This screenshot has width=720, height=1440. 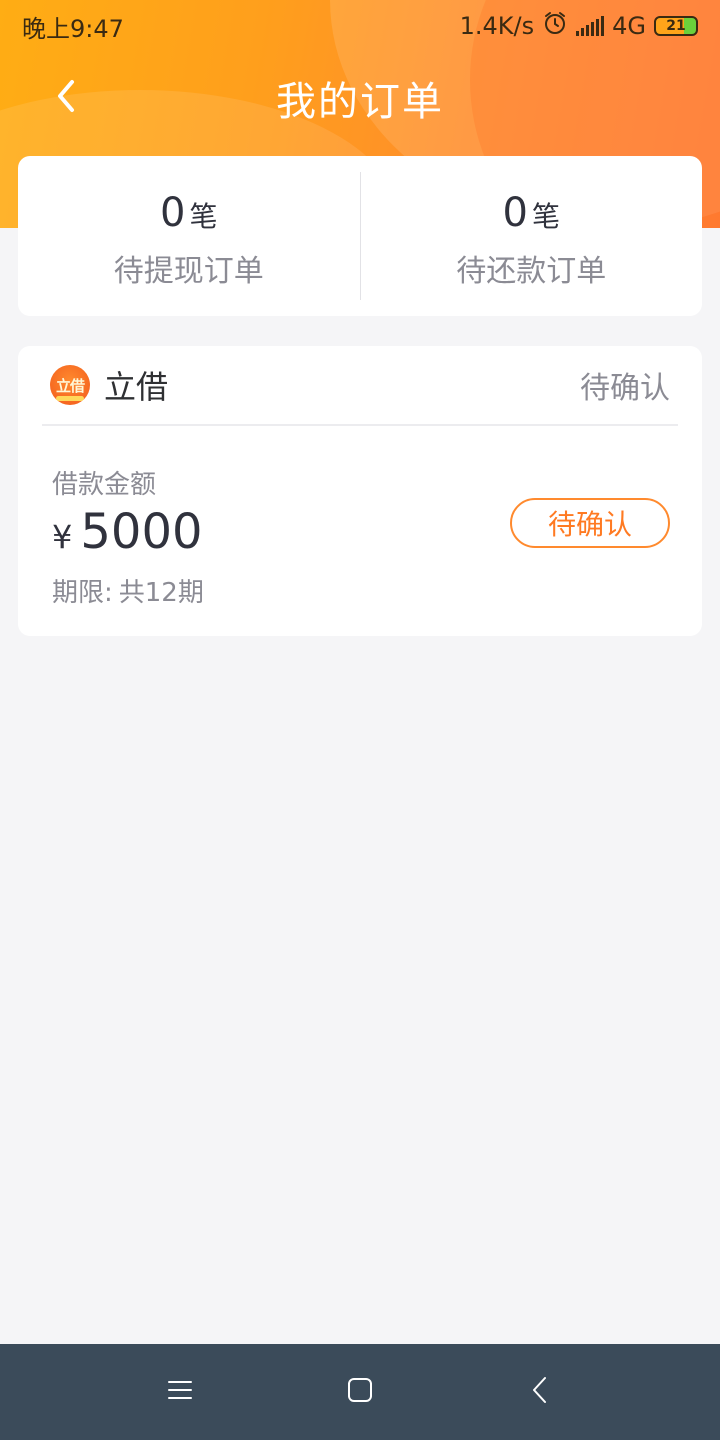 I want to click on pending-repay-summary: 0 笔 待还款订单, so click(x=532, y=236).